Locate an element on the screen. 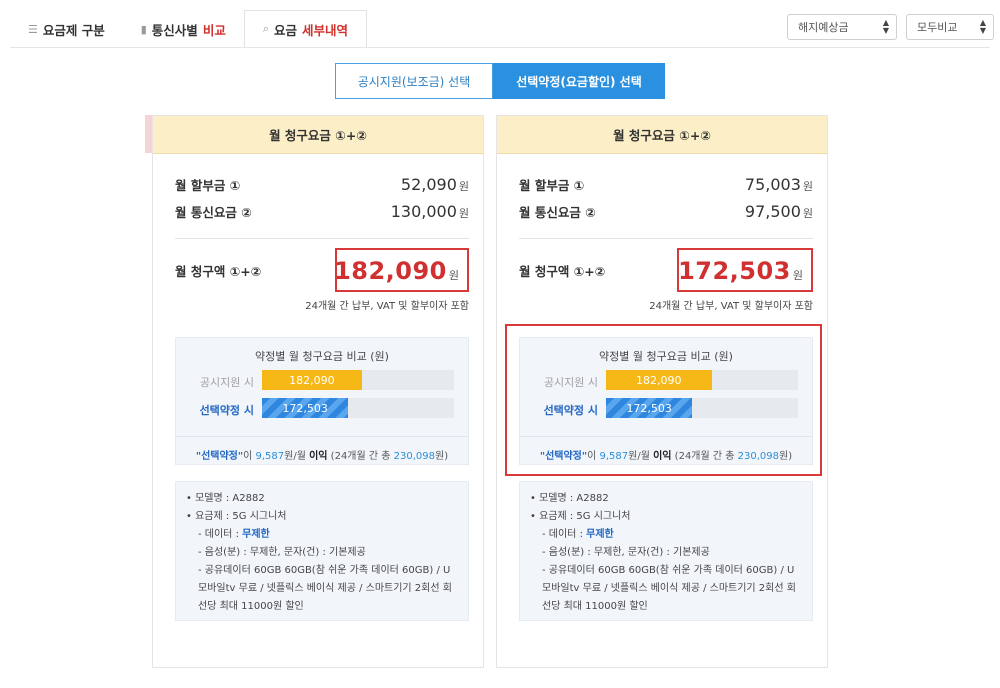 This screenshot has width=1000, height=688. footnote-keyword: "선택약정" is located at coordinates (563, 456).